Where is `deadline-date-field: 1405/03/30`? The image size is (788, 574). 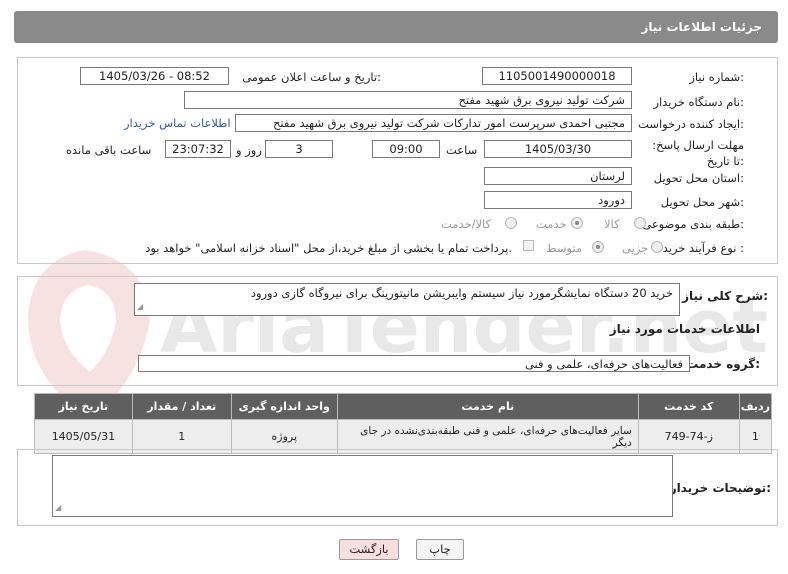
deadline-date-field: 1405/03/30 is located at coordinates (558, 149).